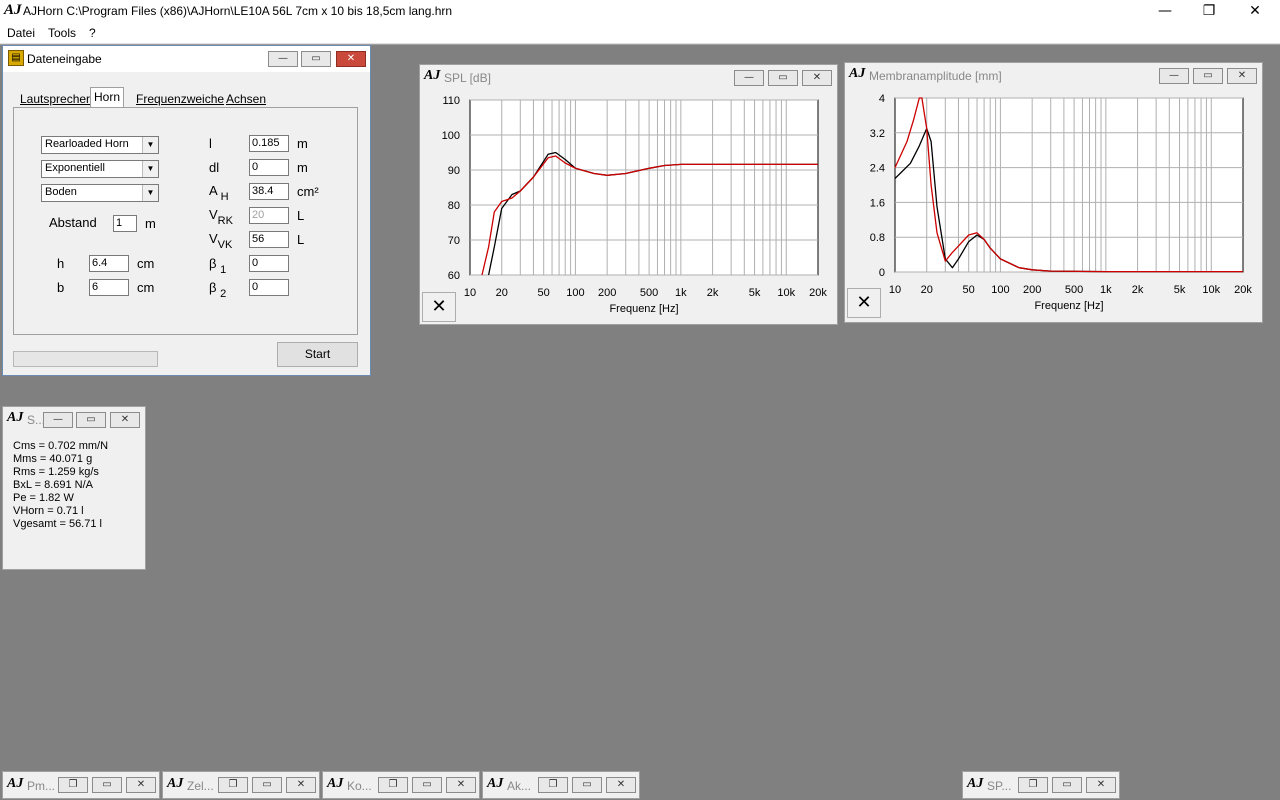 The image size is (1280, 800). I want to click on beta2-input: 0, so click(269, 287).